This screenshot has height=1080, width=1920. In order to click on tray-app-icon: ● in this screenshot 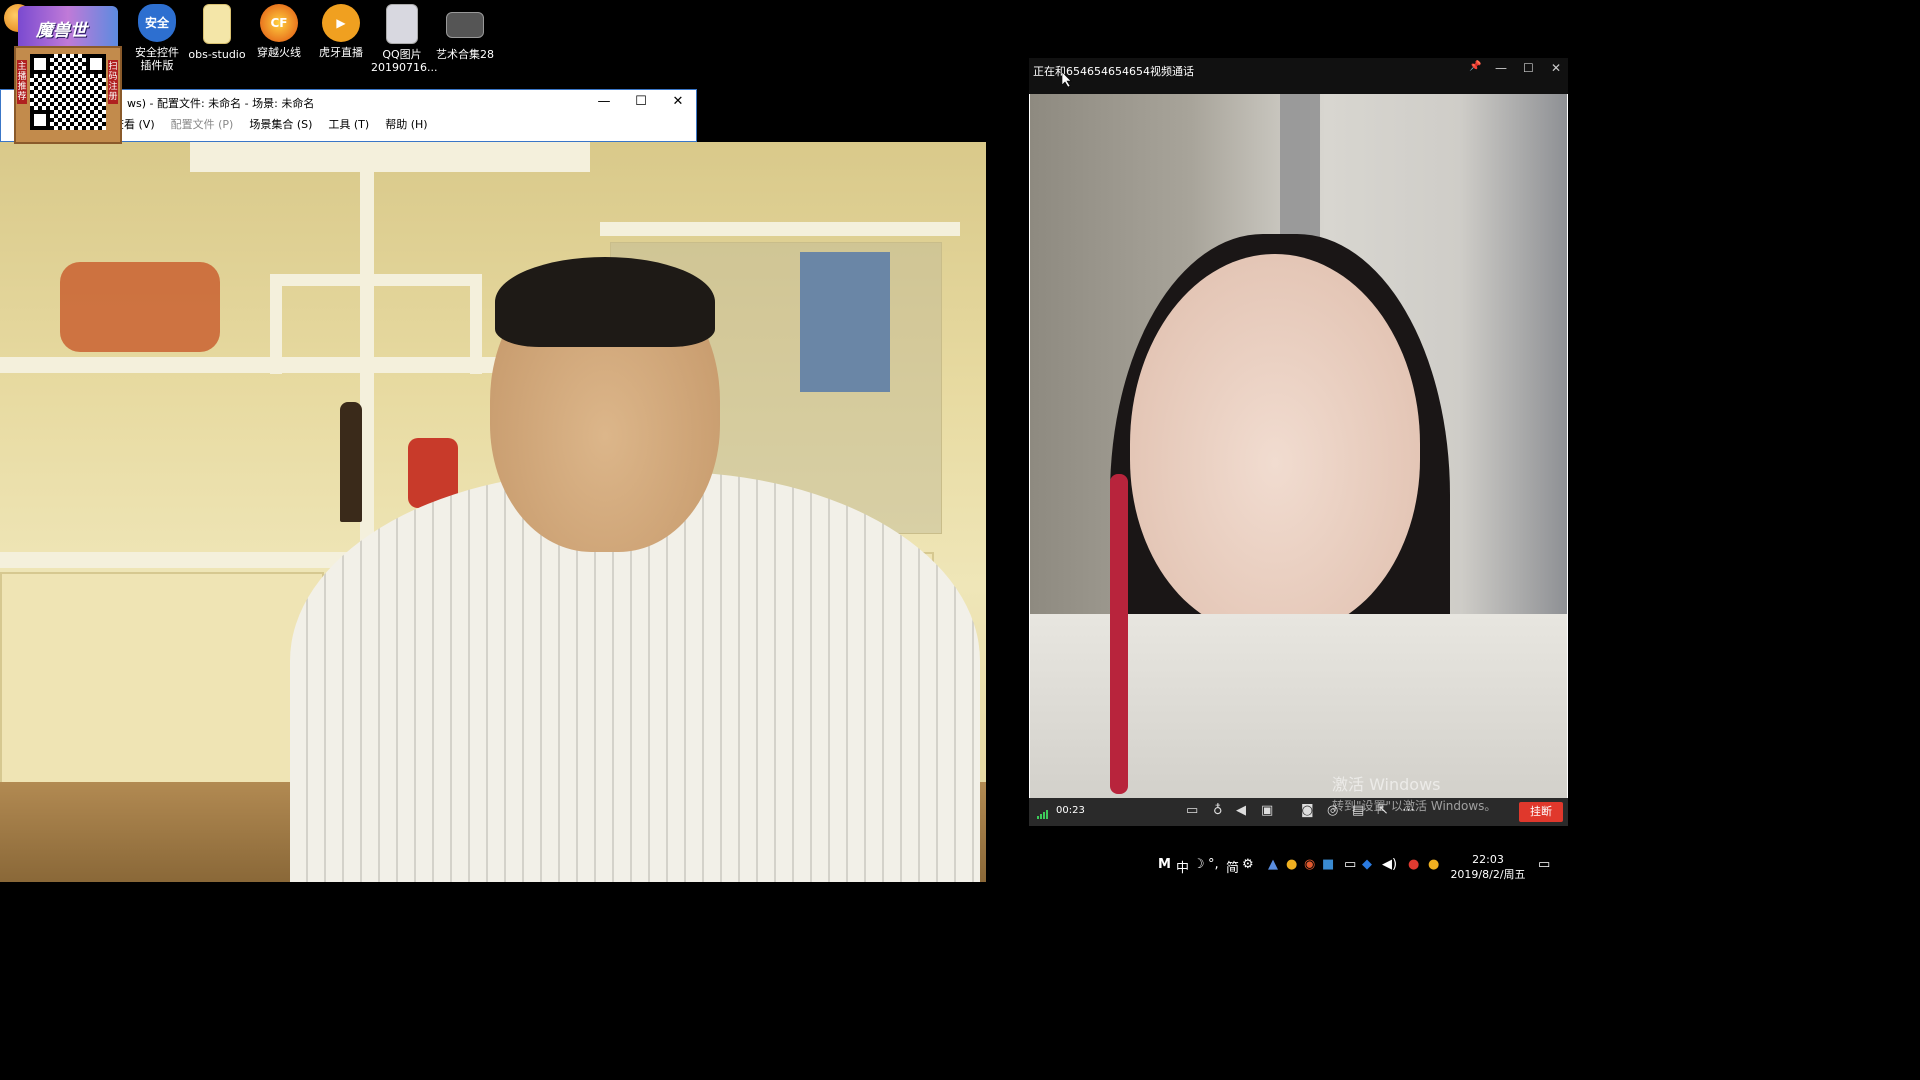, I will do `click(1291, 864)`.